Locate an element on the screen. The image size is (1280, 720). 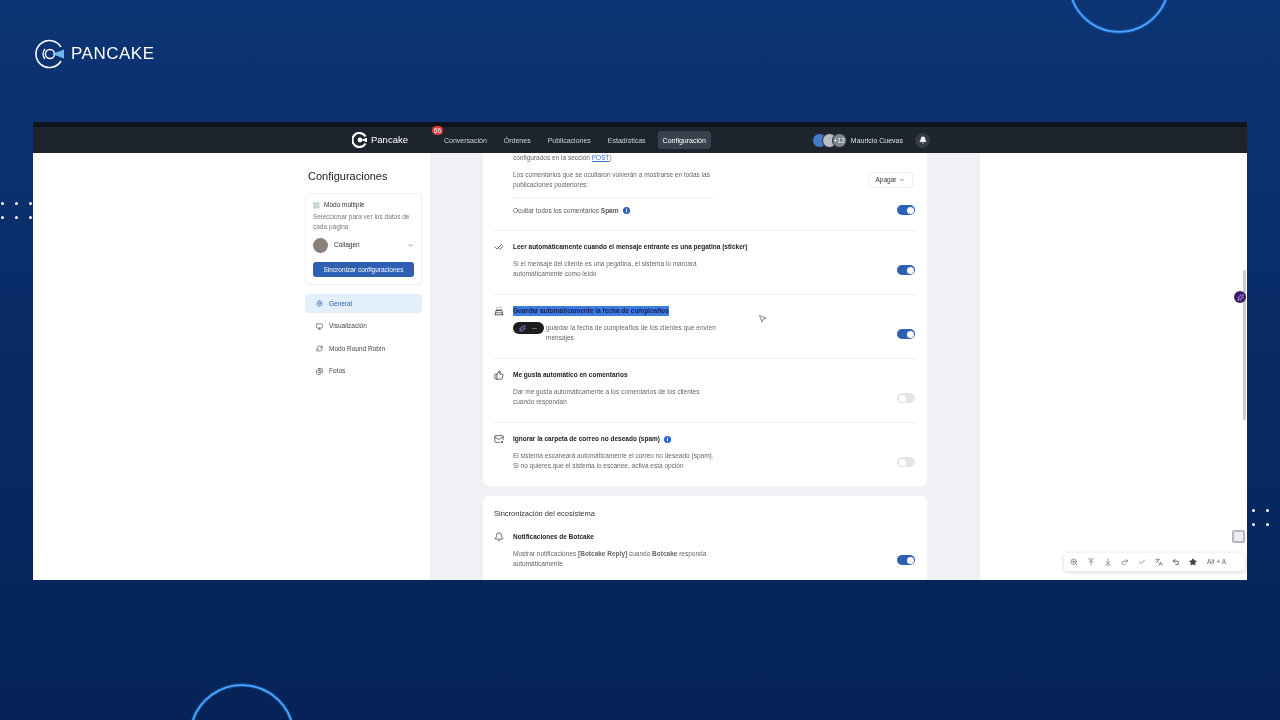
zoom-icon is located at coordinates (1074, 562).